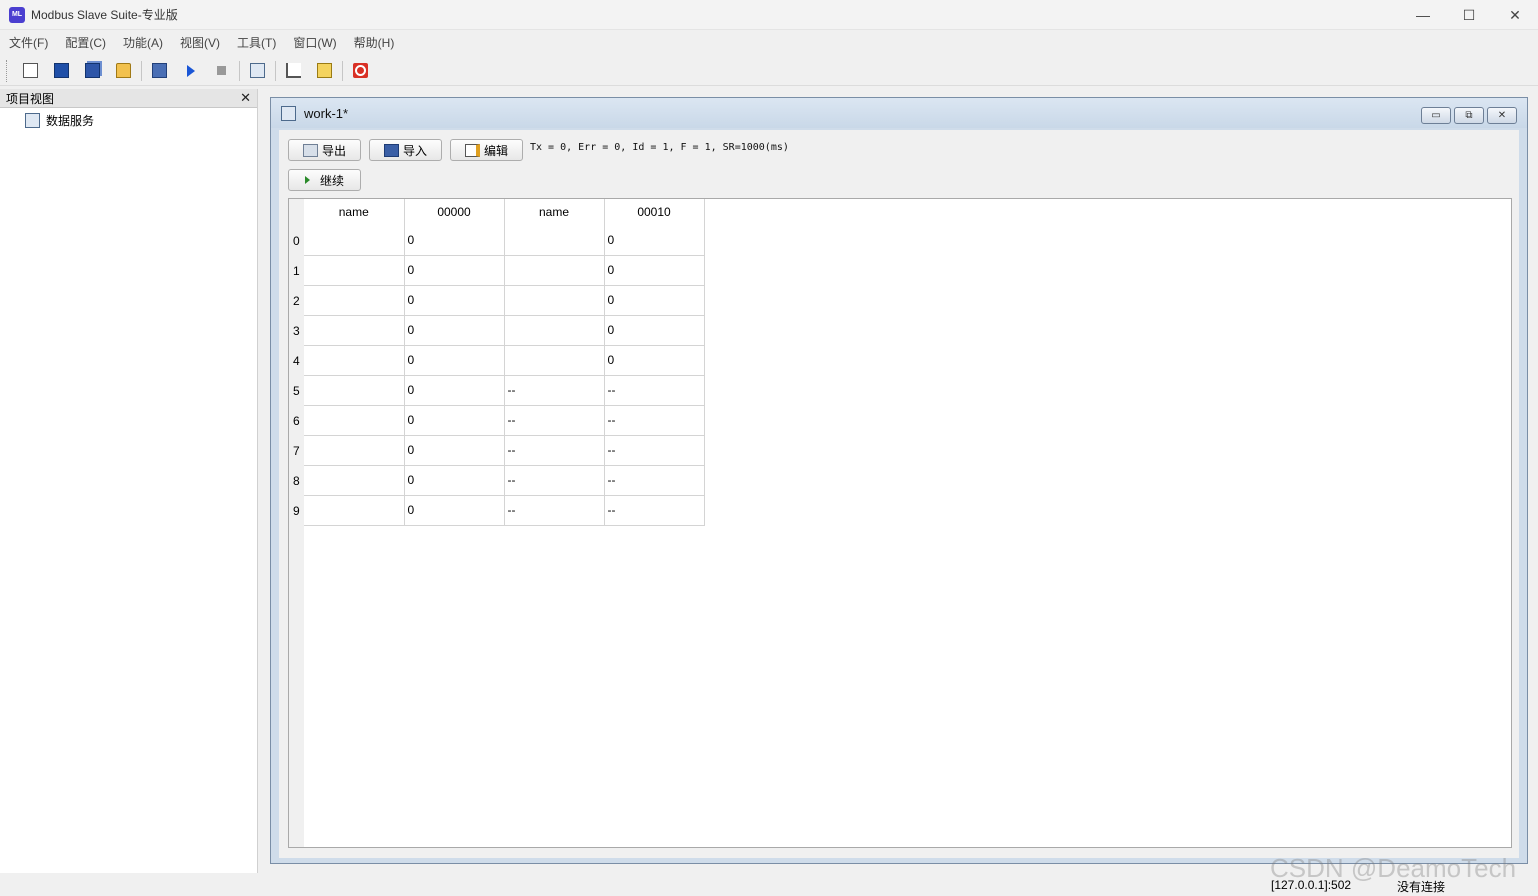 This screenshot has height=896, width=1538. What do you see at coordinates (142, 42) in the screenshot?
I see `menu-function: 功能(A)` at bounding box center [142, 42].